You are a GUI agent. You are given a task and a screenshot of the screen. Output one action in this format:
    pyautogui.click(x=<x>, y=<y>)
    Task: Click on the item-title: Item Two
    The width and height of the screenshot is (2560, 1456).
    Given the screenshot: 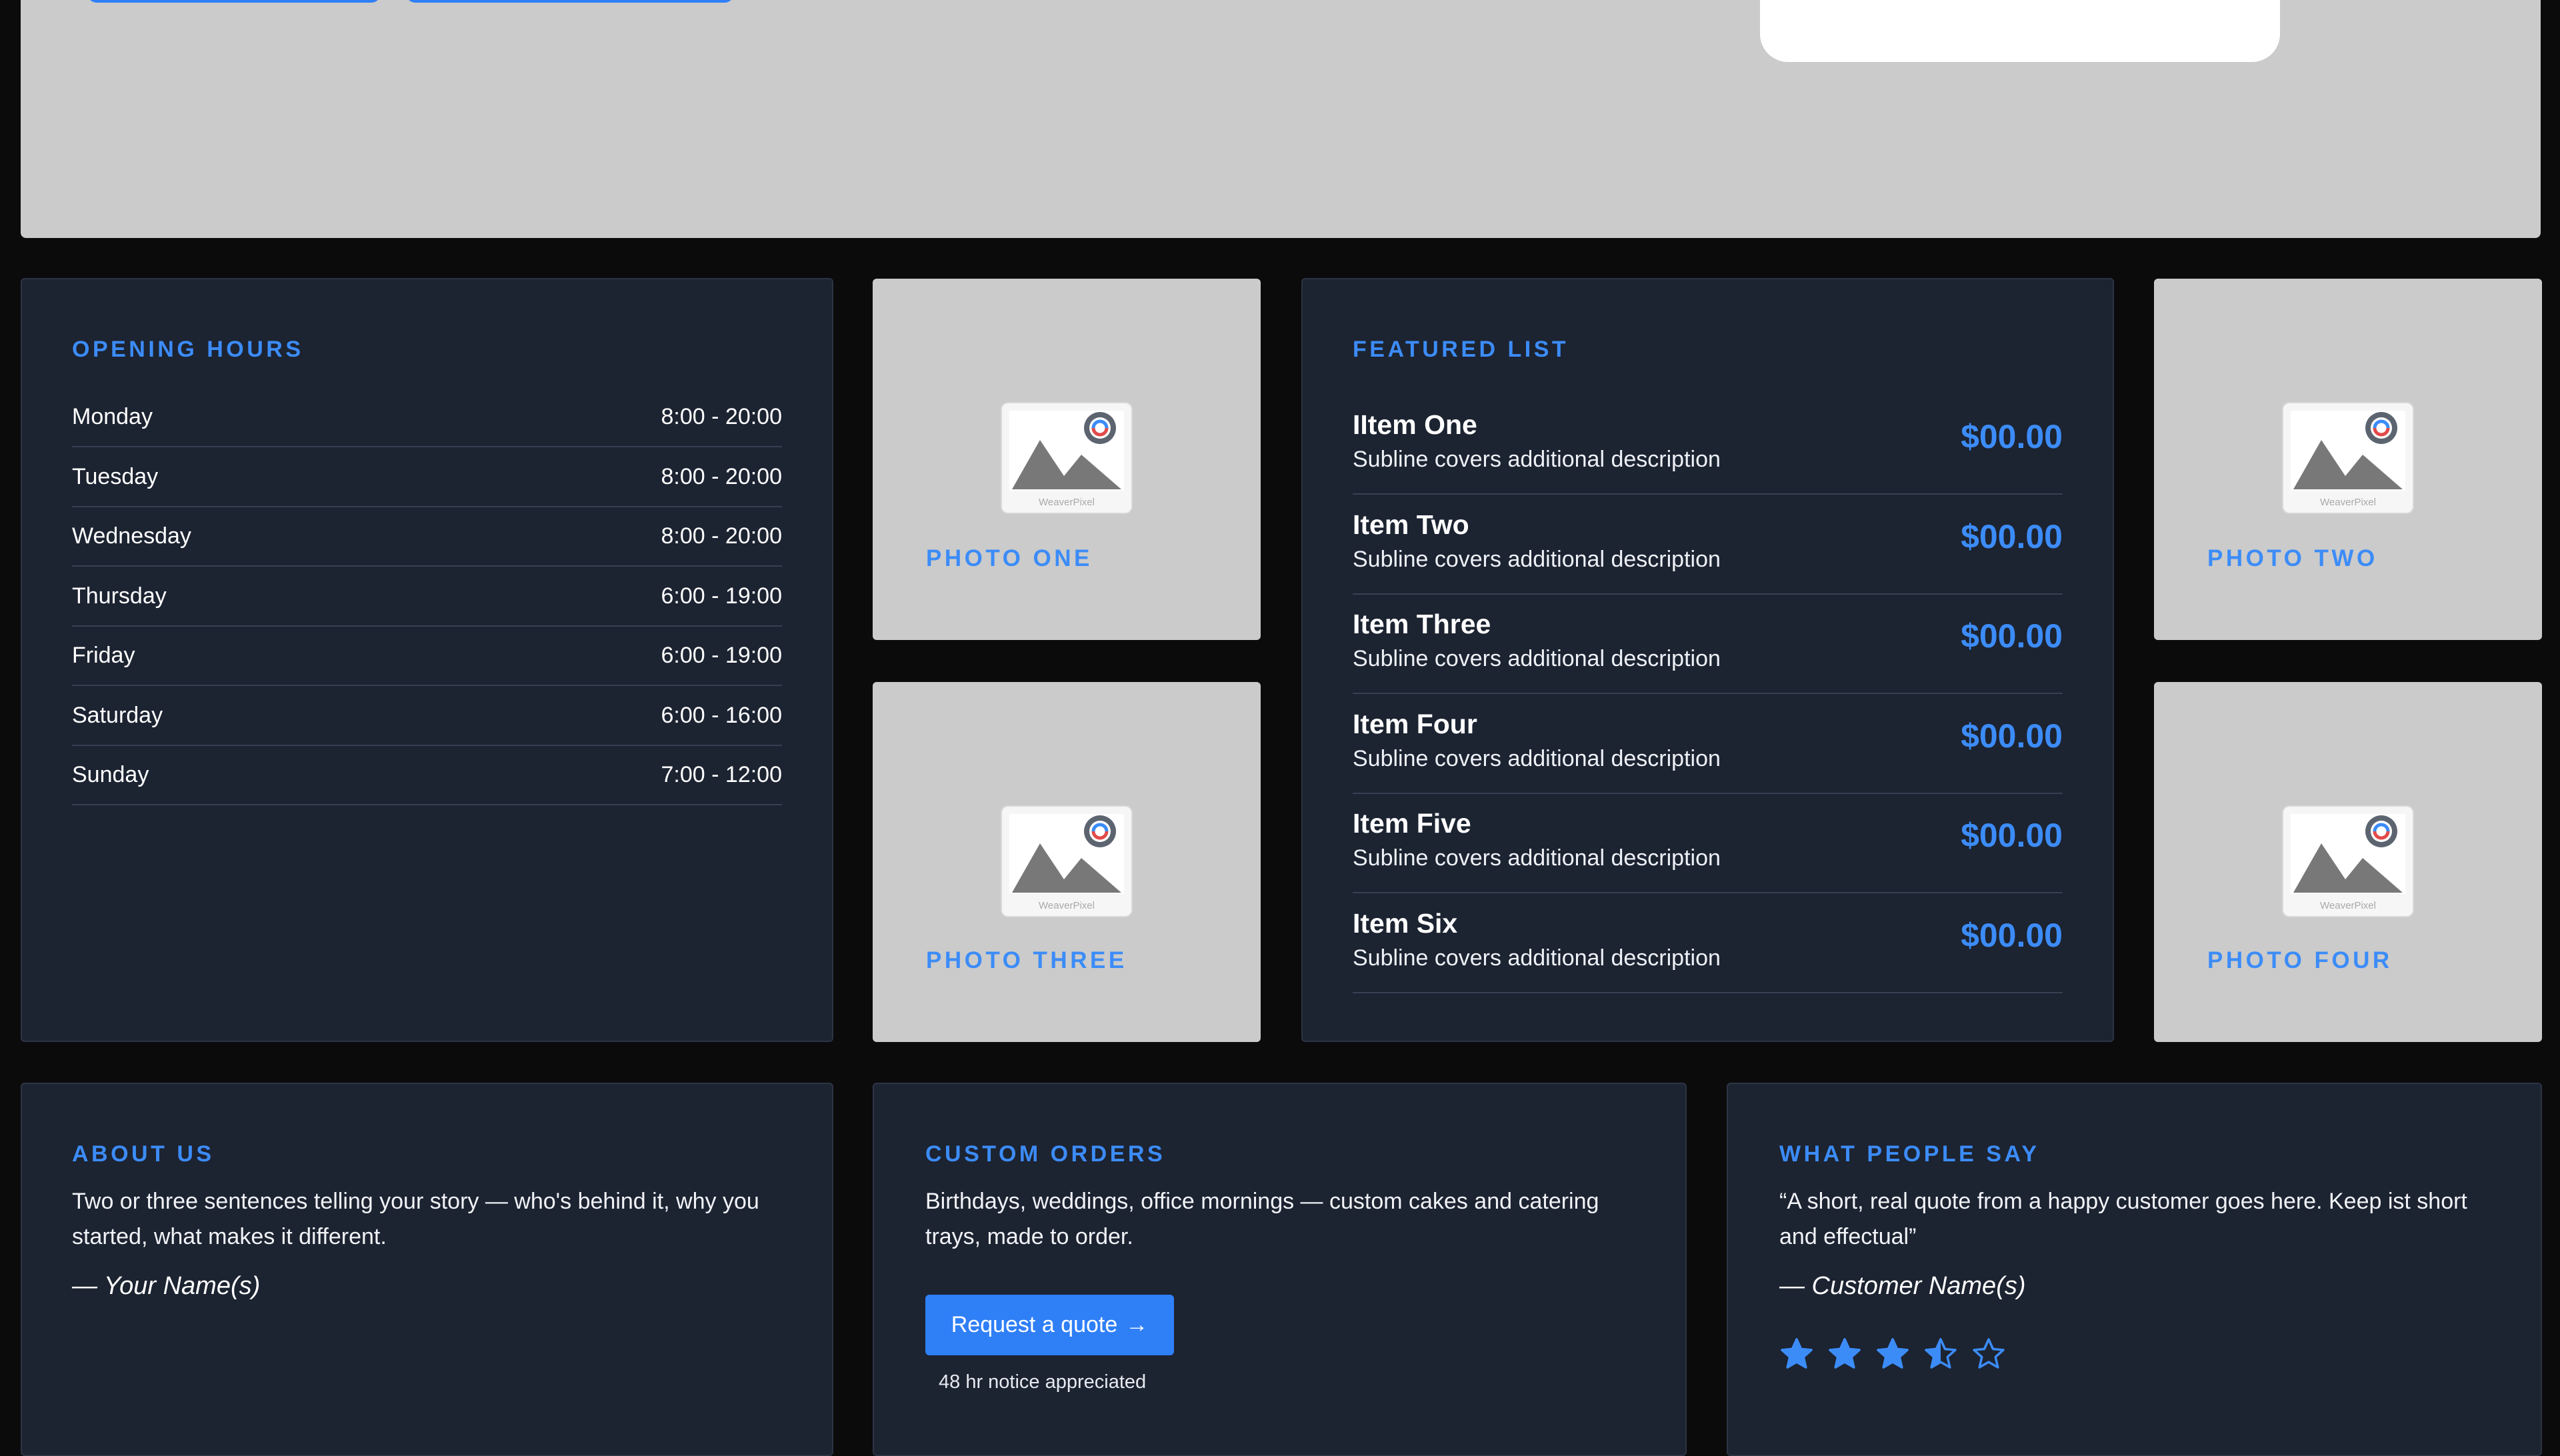 What is the action you would take?
    pyautogui.click(x=1411, y=524)
    